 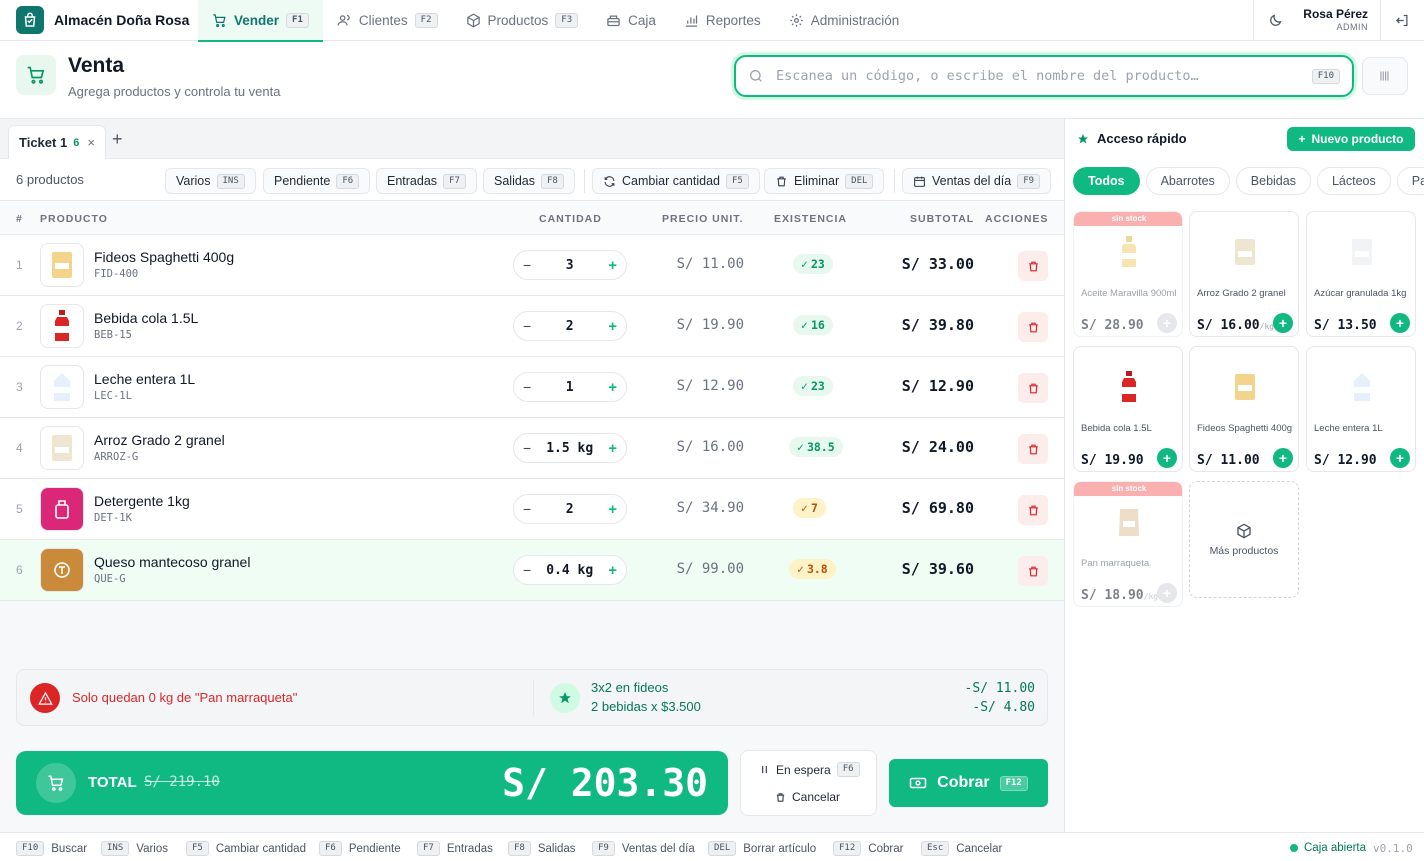 I want to click on quantity-value: 0.4 kg, so click(x=569, y=570).